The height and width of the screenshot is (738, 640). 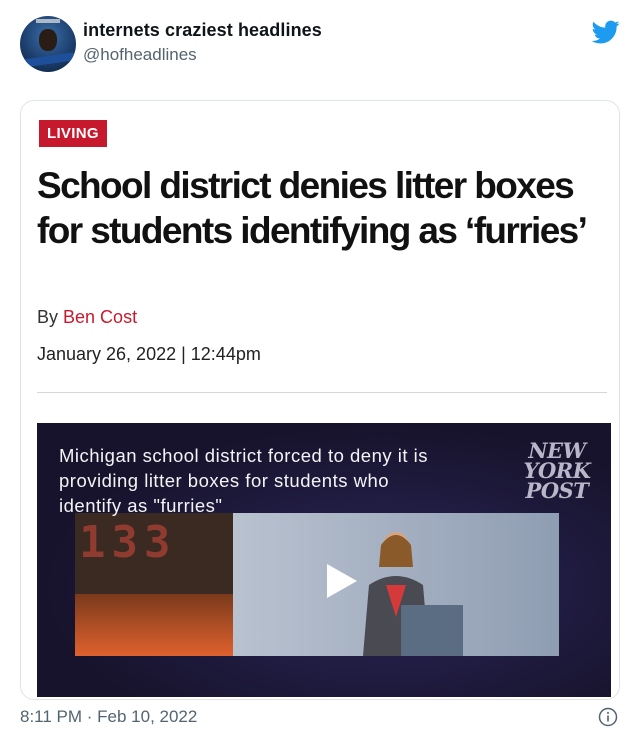 I want to click on byline-prefix: By, so click(x=48, y=317).